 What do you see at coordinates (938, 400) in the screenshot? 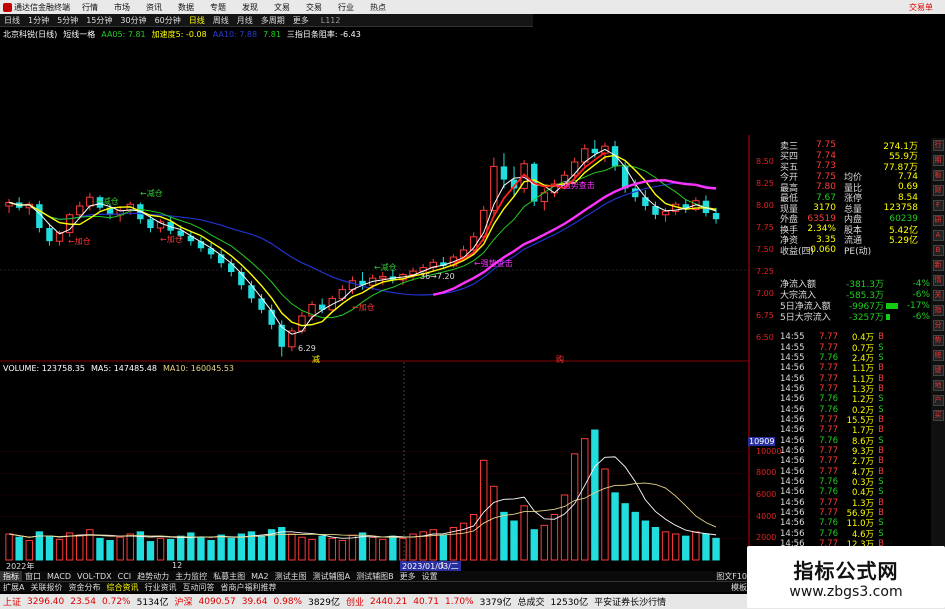
I see `side-tool-17: 户` at bounding box center [938, 400].